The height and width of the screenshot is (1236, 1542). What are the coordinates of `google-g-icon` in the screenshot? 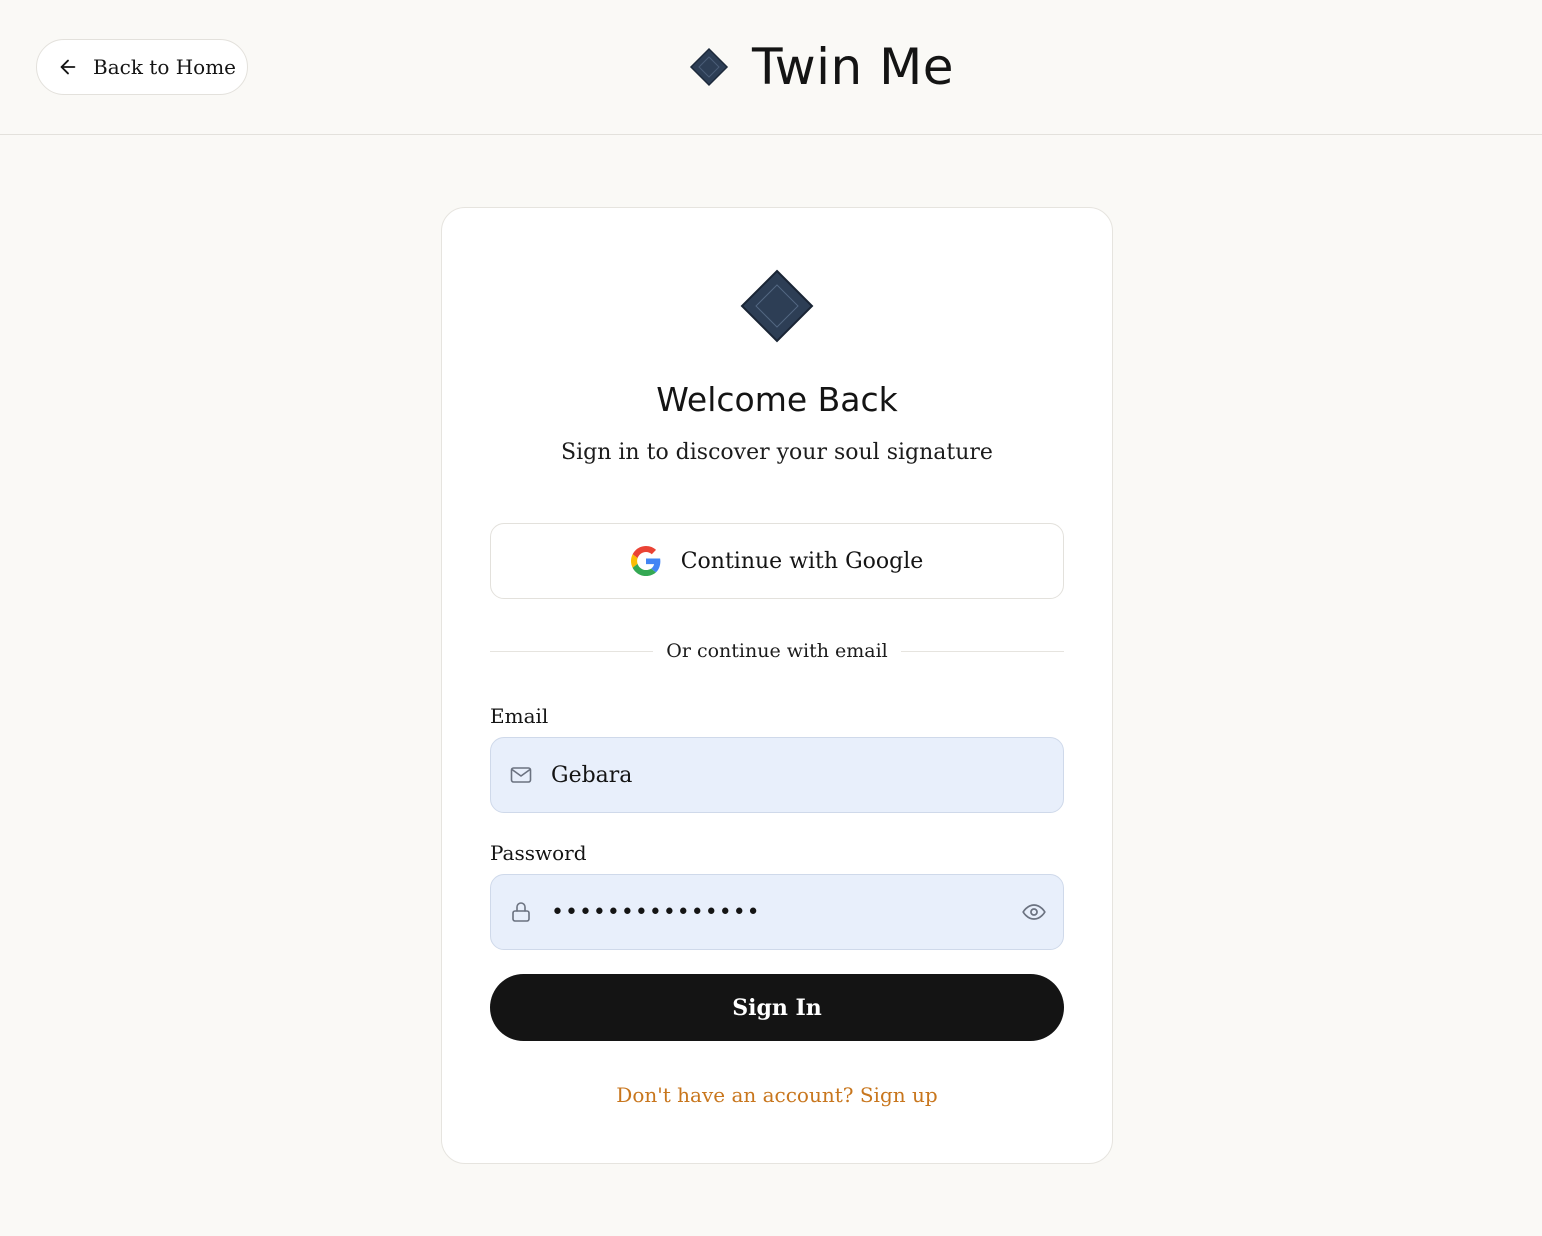 It's located at (645, 561).